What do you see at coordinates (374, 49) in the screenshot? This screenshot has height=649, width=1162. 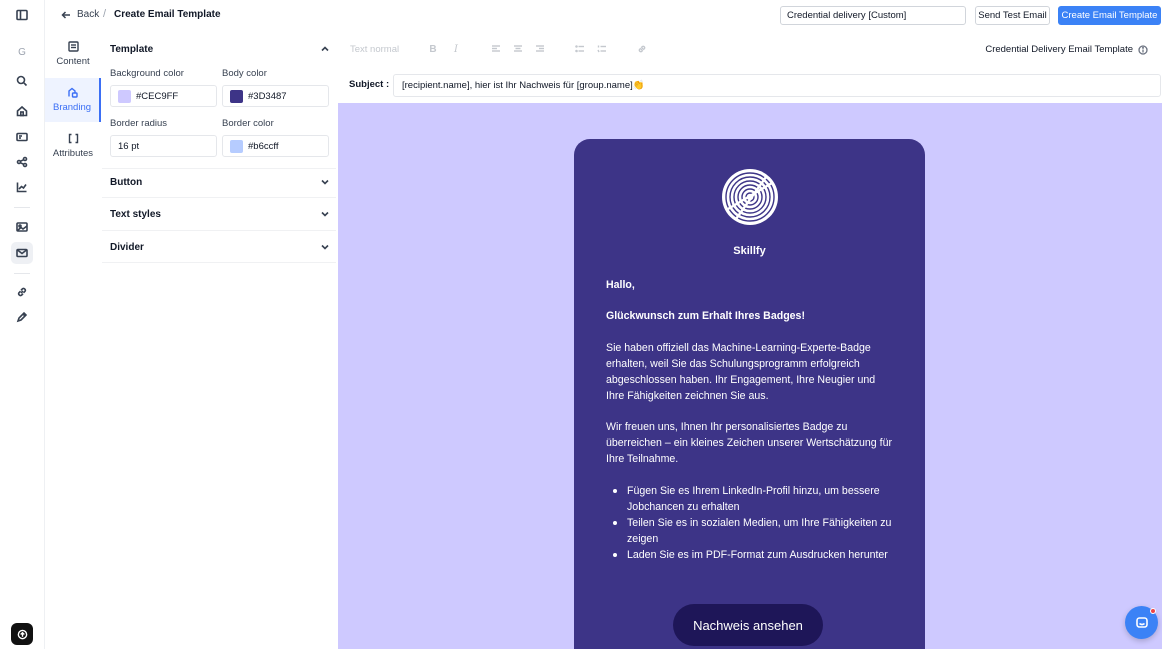 I see `text-style-select: Text normal` at bounding box center [374, 49].